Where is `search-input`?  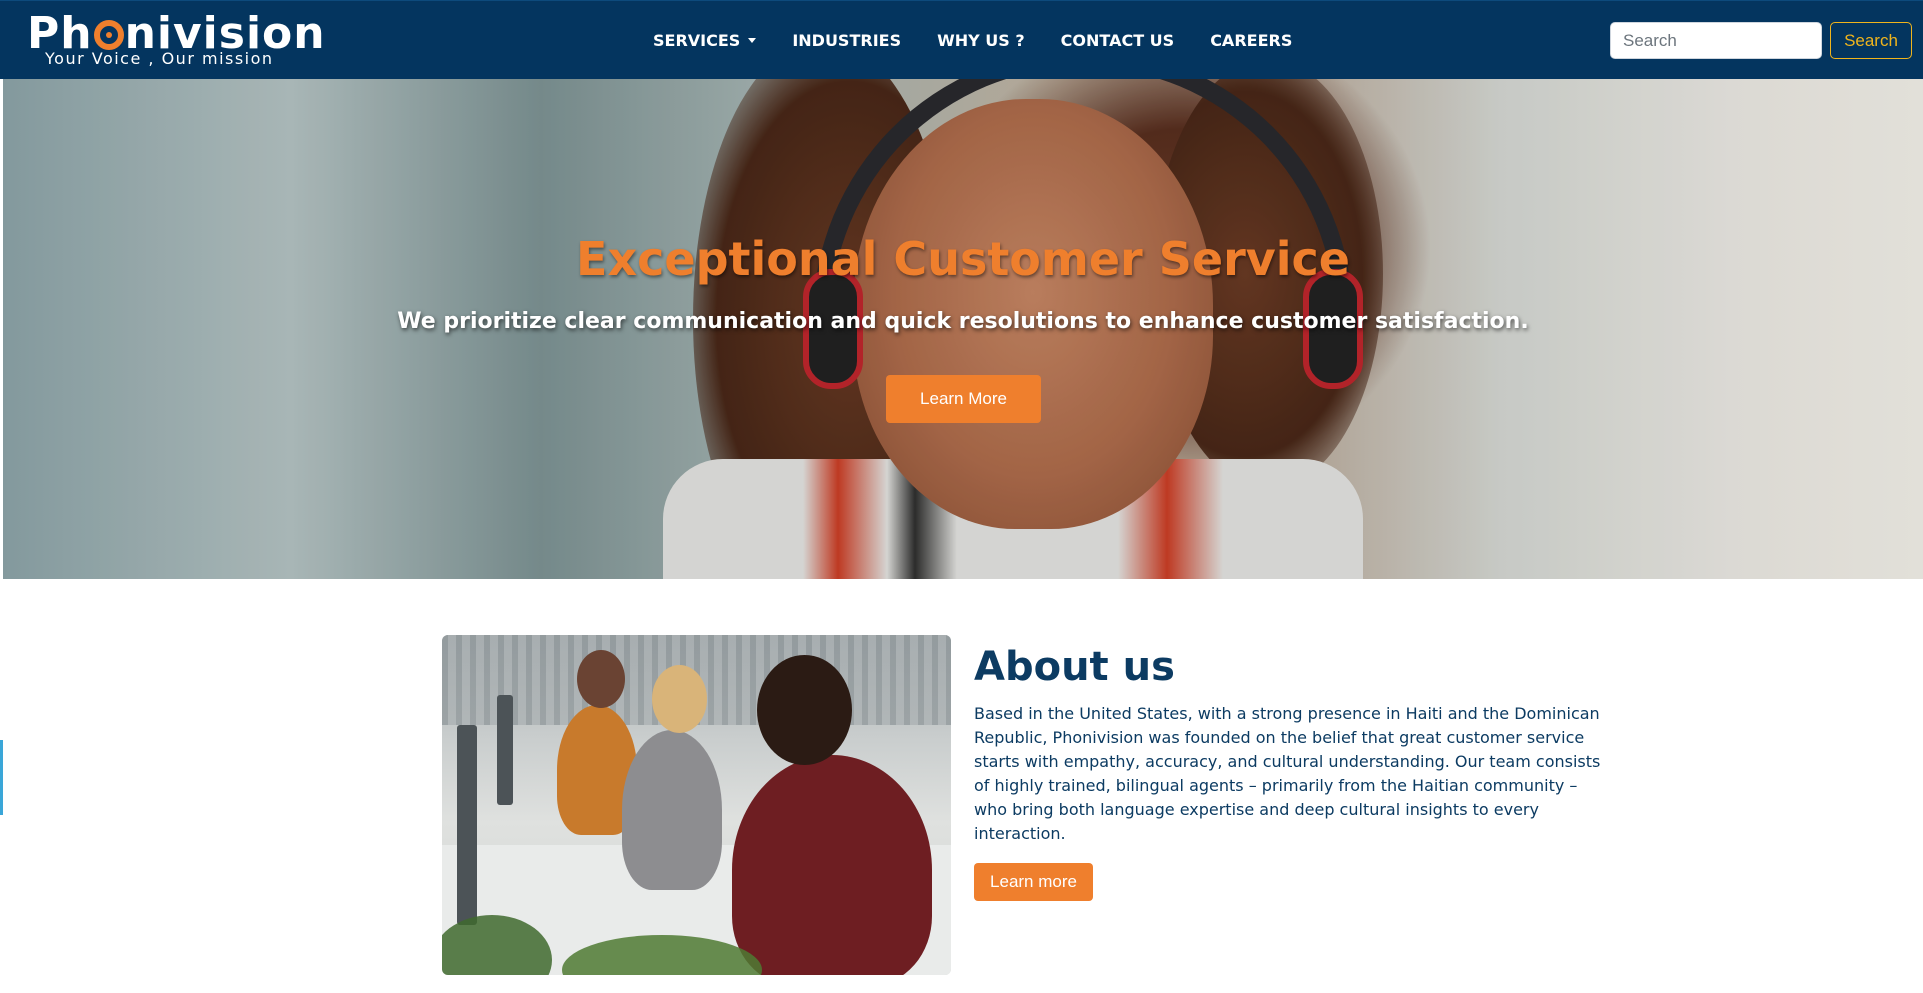
search-input is located at coordinates (1716, 40).